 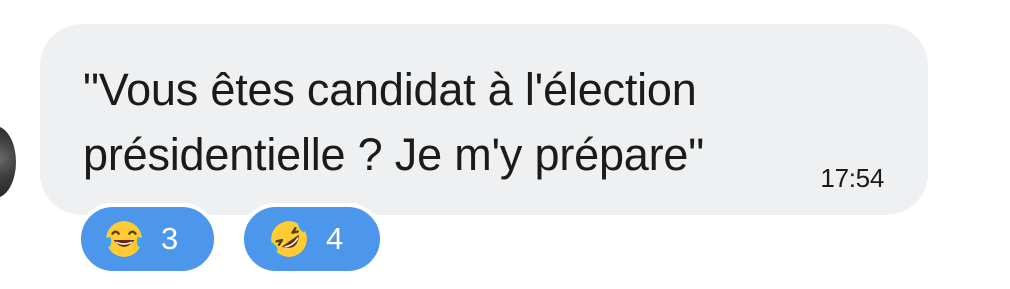 What do you see at coordinates (390, 89) in the screenshot?
I see `message-line-1: "Vous êtes candidat à l'élection` at bounding box center [390, 89].